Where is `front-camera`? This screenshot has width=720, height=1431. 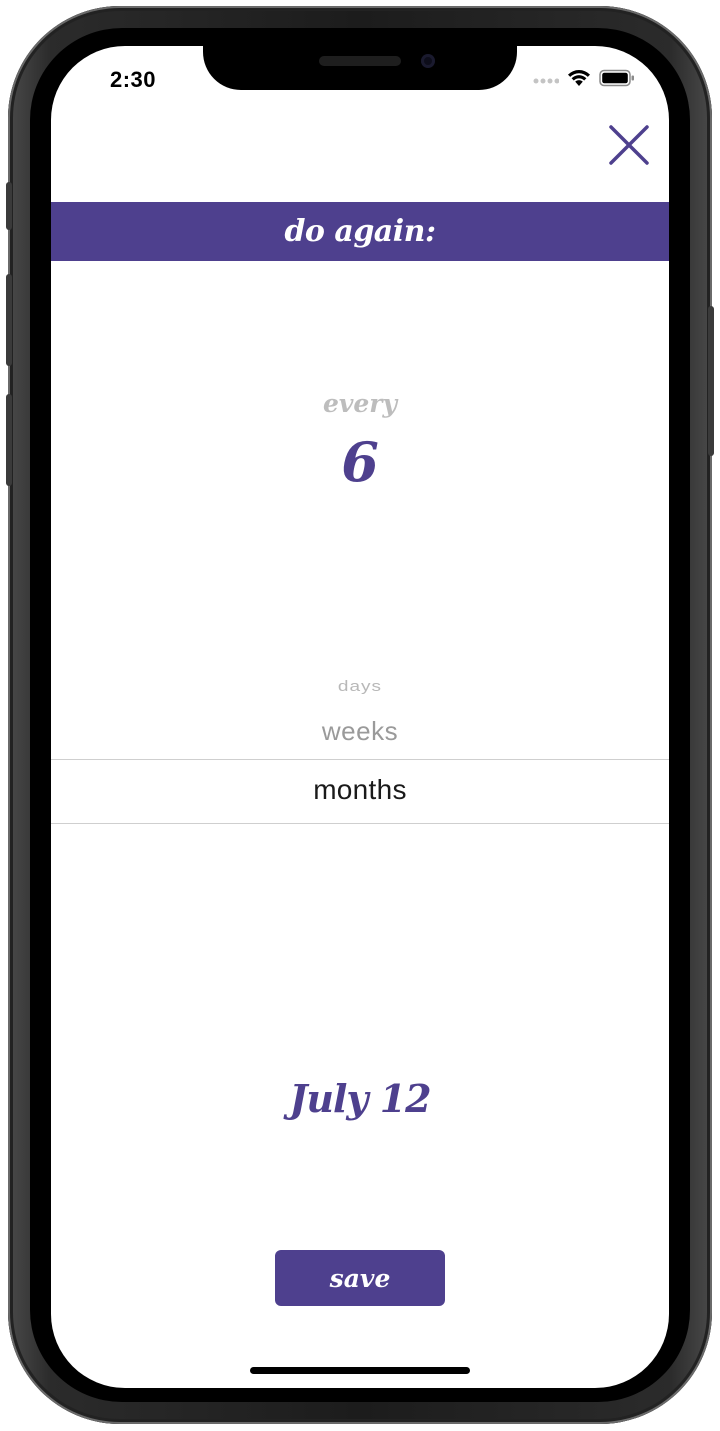 front-camera is located at coordinates (428, 61).